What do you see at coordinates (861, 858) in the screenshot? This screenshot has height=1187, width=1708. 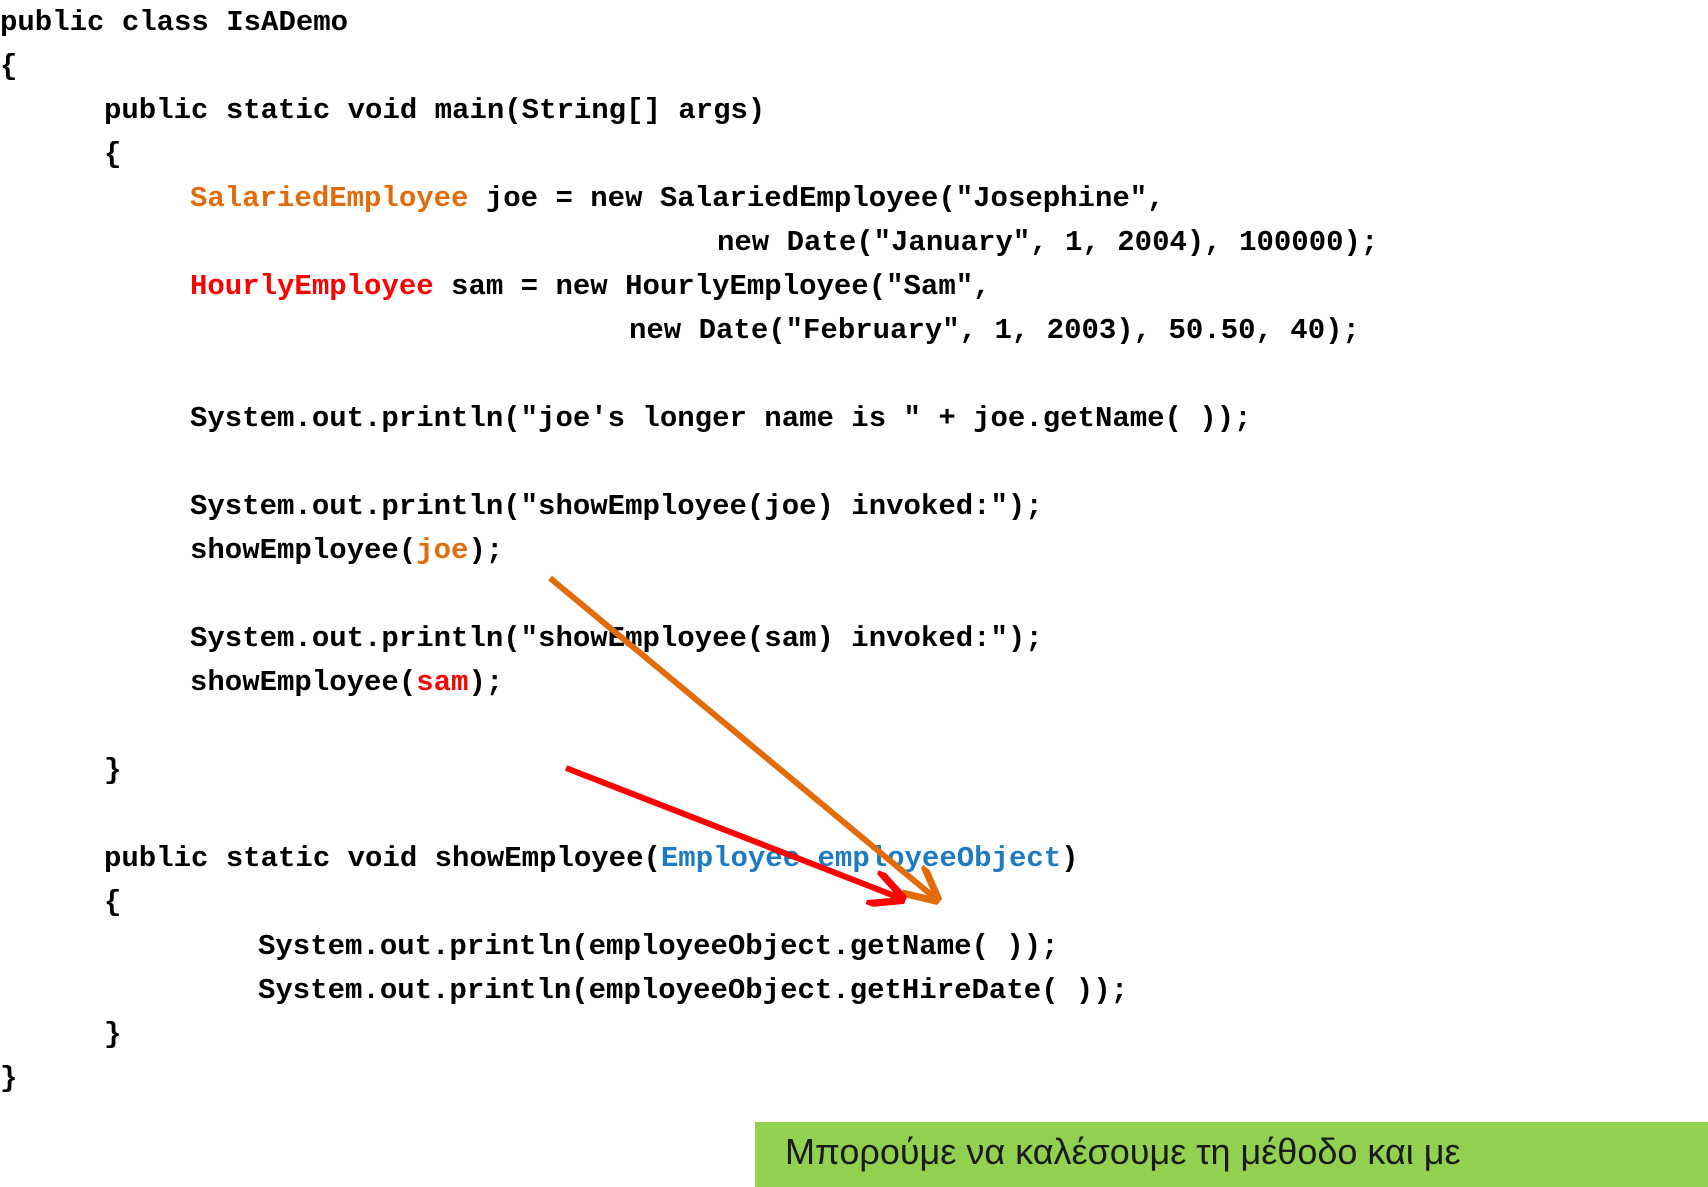 I see `employee-parameter: Employee employeeObject` at bounding box center [861, 858].